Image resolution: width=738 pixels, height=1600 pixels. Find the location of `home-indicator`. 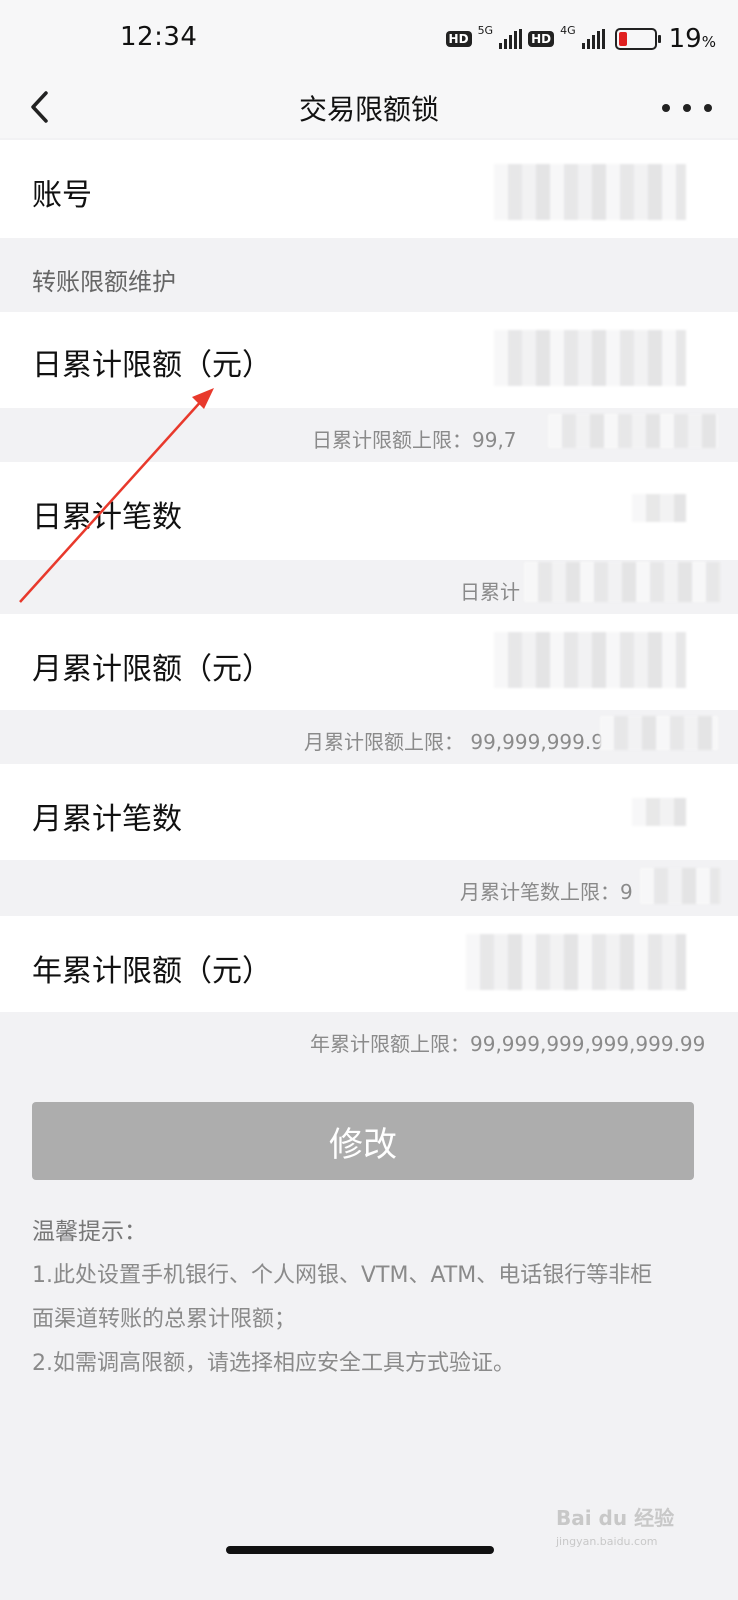

home-indicator is located at coordinates (360, 1550).